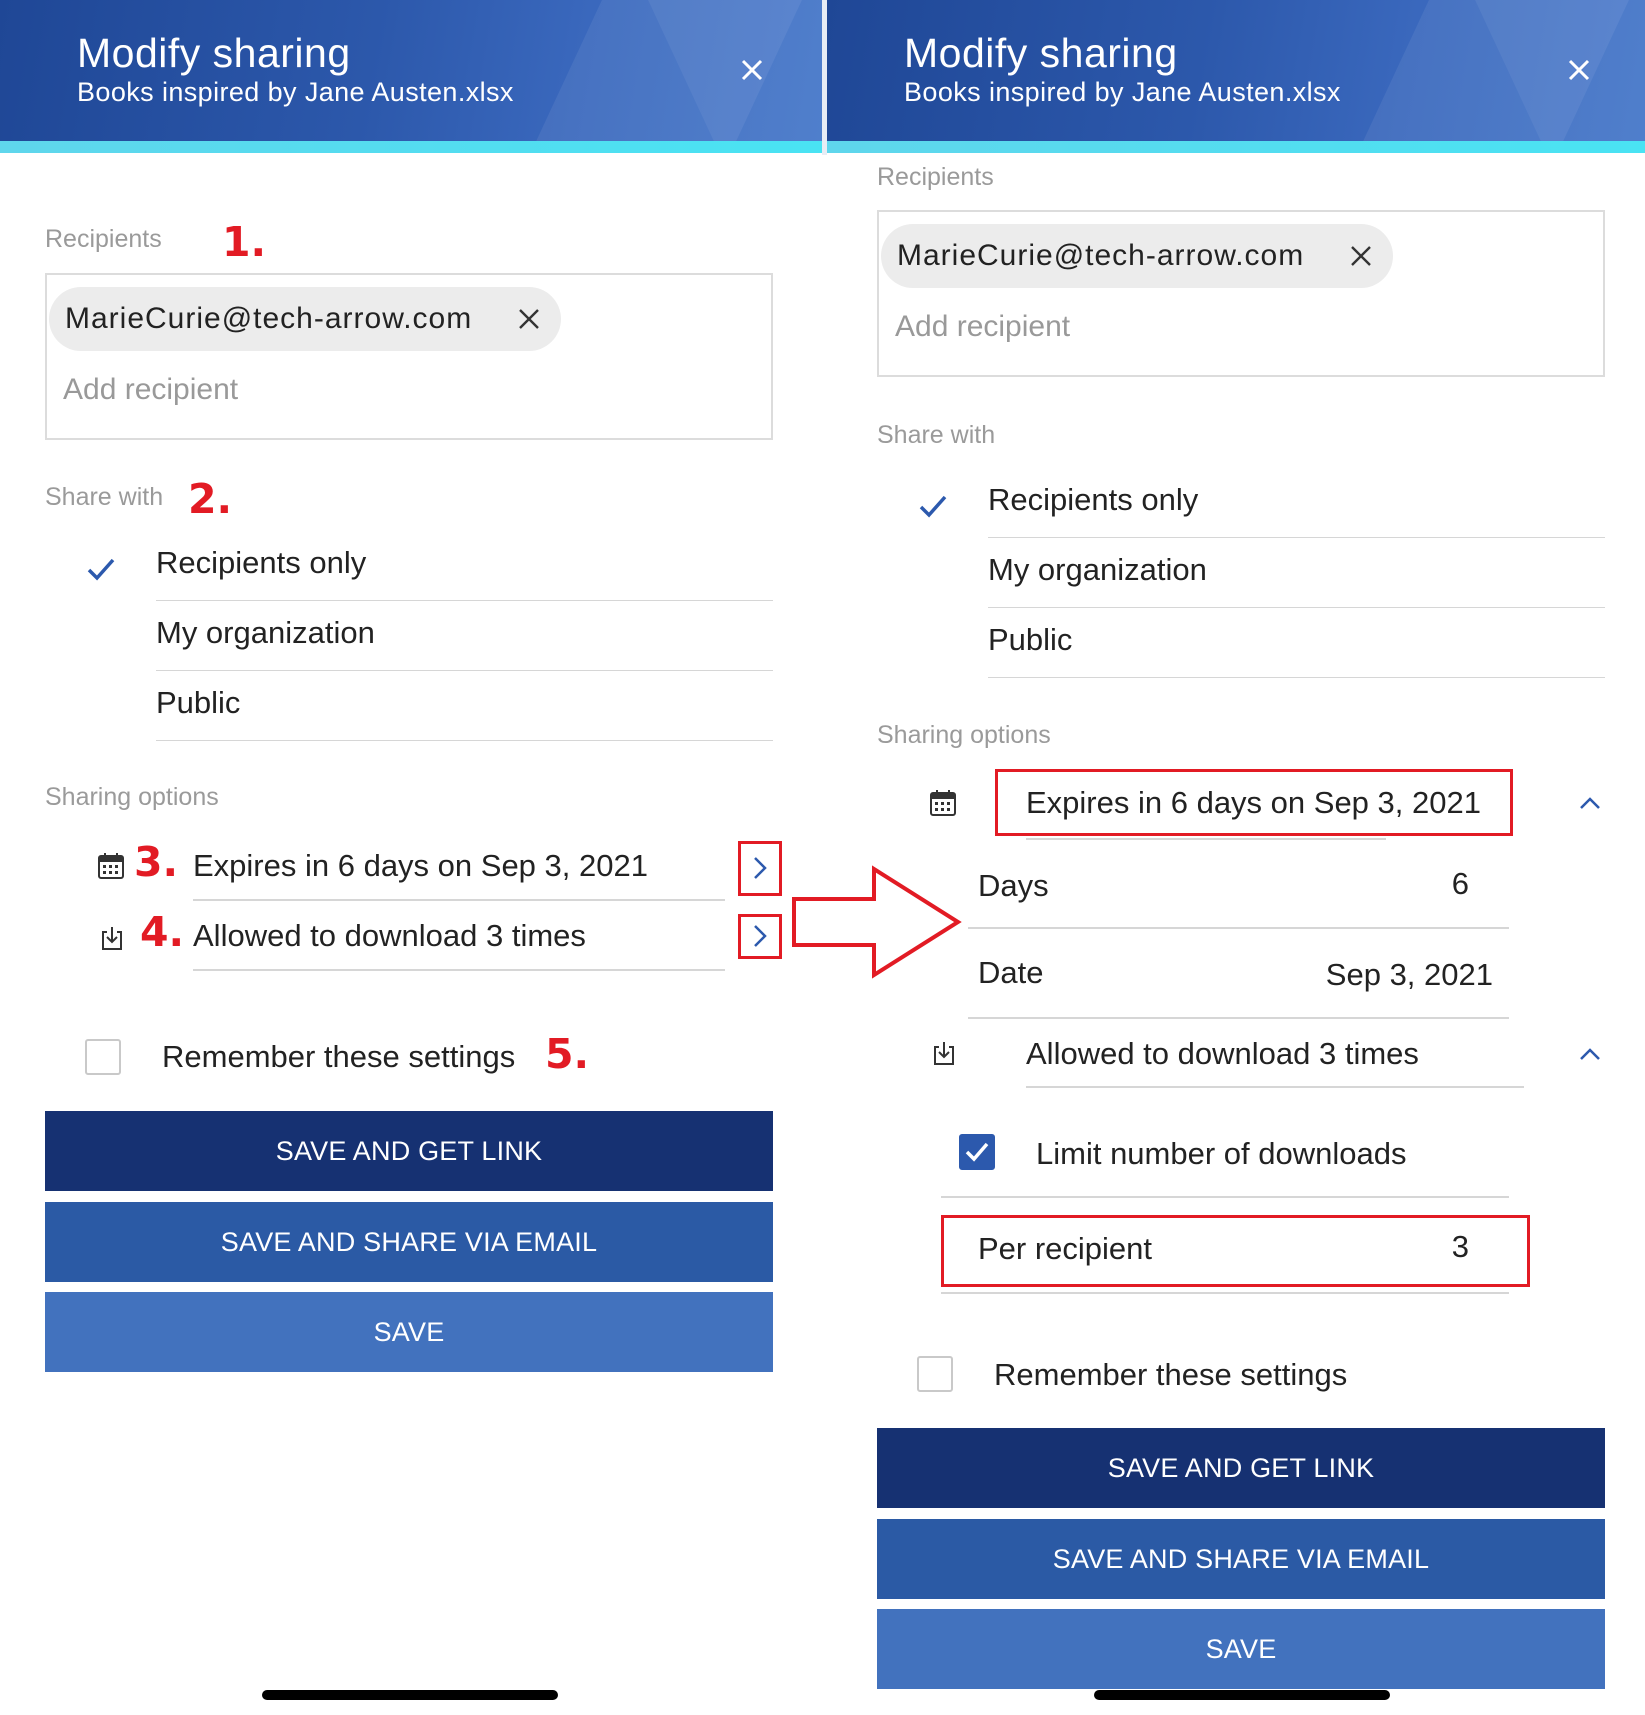 This screenshot has height=1715, width=1645. Describe the element at coordinates (156, 862) in the screenshot. I see `annotation-3: 3.` at that location.